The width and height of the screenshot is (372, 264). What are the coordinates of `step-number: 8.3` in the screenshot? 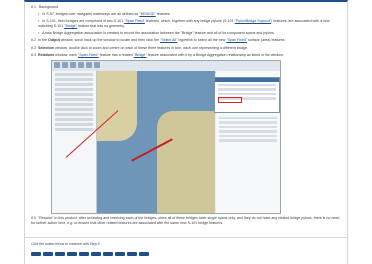 It's located at (33, 47).